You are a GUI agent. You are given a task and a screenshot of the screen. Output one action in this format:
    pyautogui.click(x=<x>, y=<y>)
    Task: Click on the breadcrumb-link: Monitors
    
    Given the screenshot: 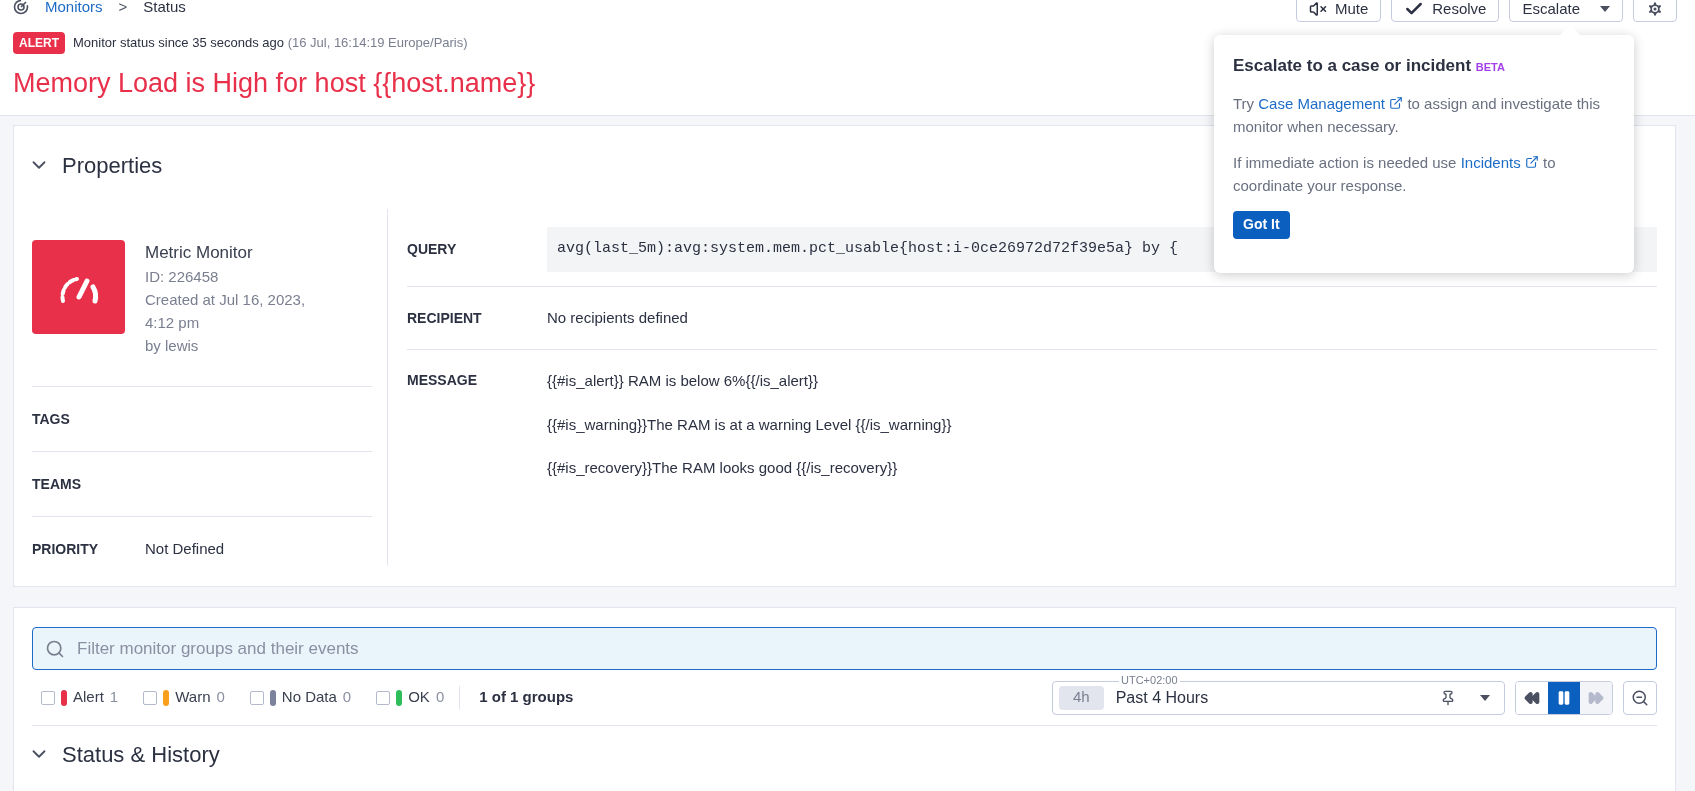 What is the action you would take?
    pyautogui.click(x=74, y=9)
    